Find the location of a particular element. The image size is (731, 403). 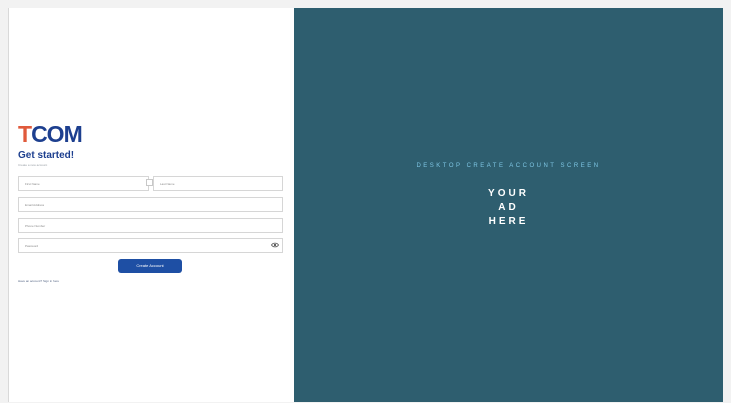

phone-field: Phone Number is located at coordinates (150, 225).